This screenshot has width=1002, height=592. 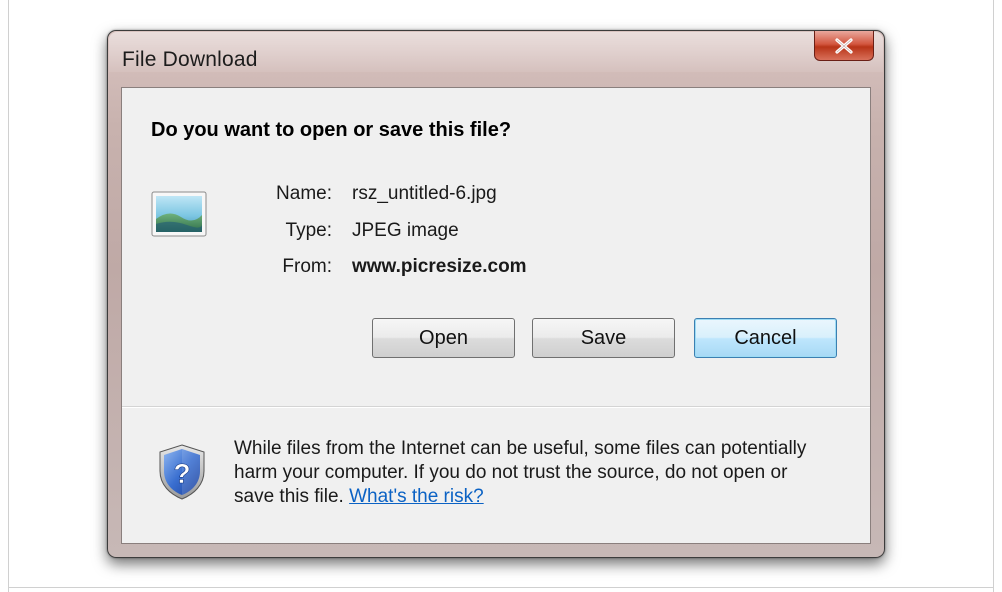 I want to click on warning-line-3-prefix: save this file., so click(x=289, y=496).